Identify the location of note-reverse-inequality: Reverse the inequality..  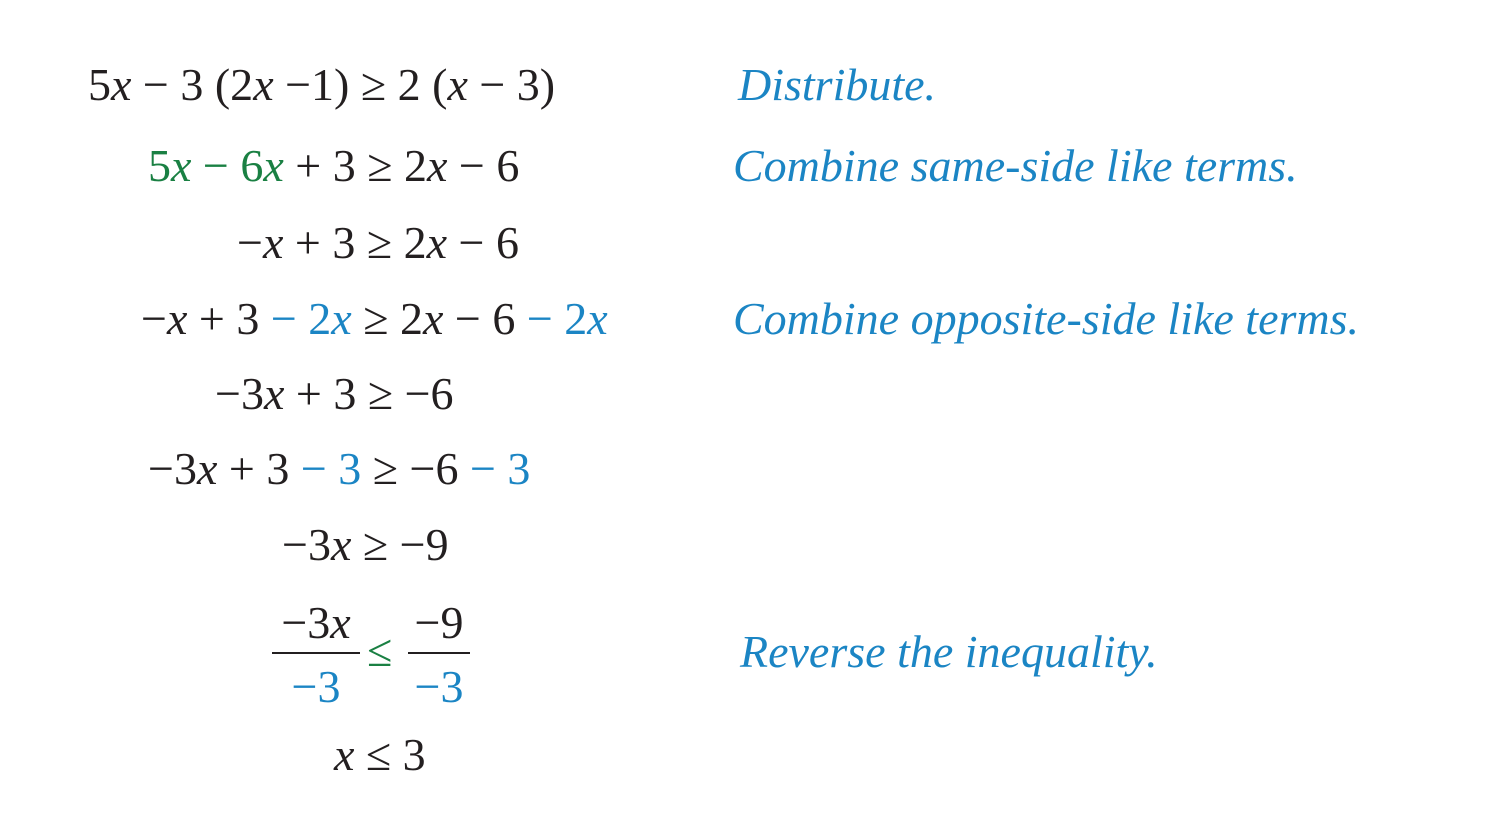
(949, 651).